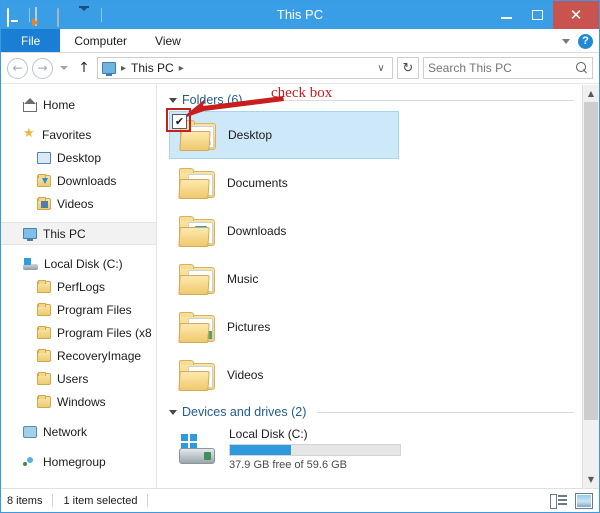 The width and height of the screenshot is (600, 513). I want to click on back-button: ←, so click(17, 68).